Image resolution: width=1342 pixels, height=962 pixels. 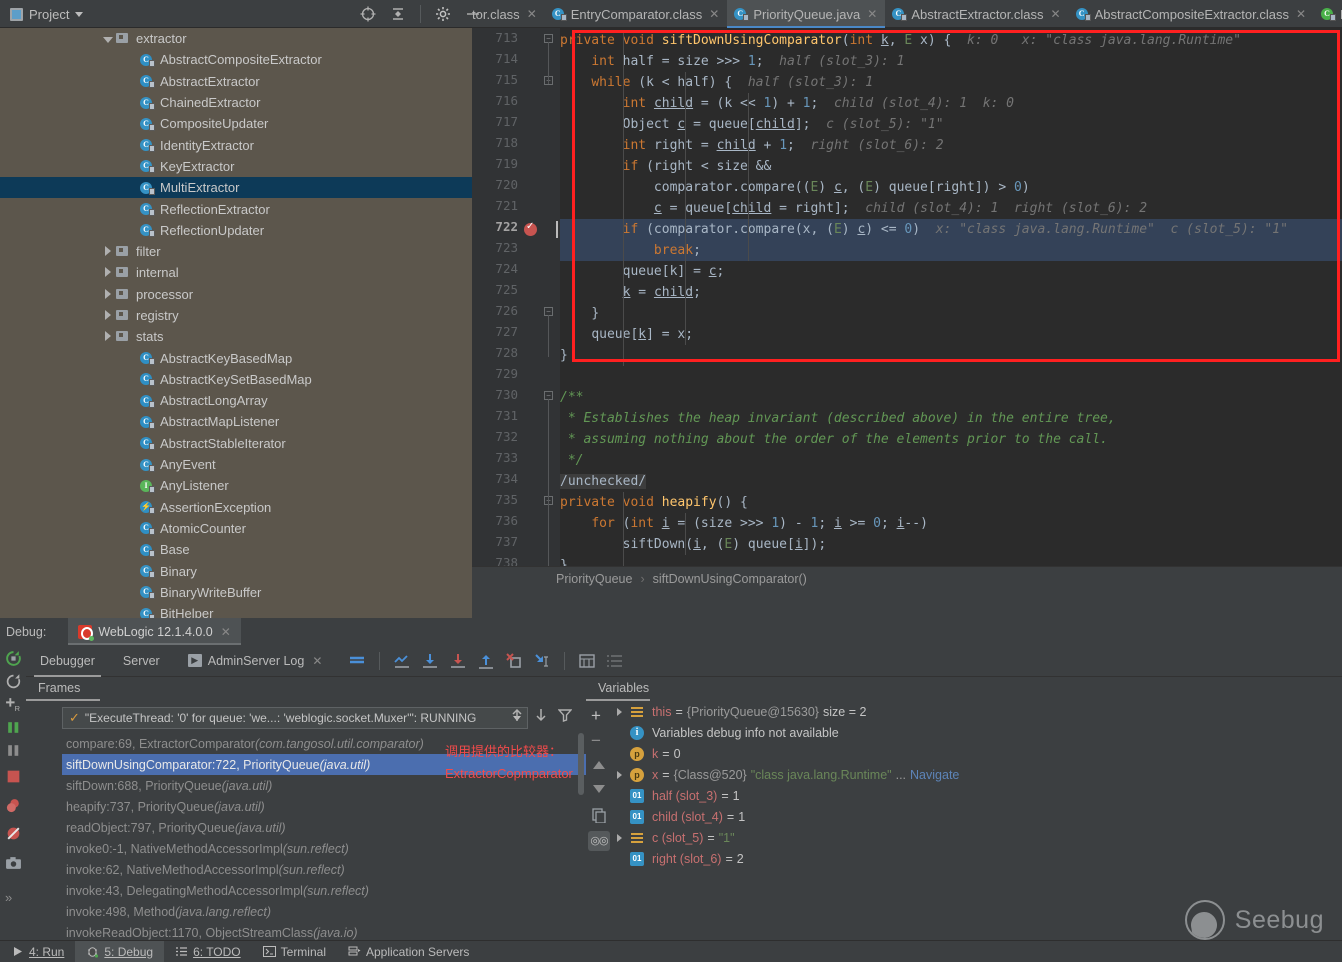 What do you see at coordinates (977, 711) in the screenshot?
I see `variable-row: this = {PriorityQueue@15630} size = 2` at bounding box center [977, 711].